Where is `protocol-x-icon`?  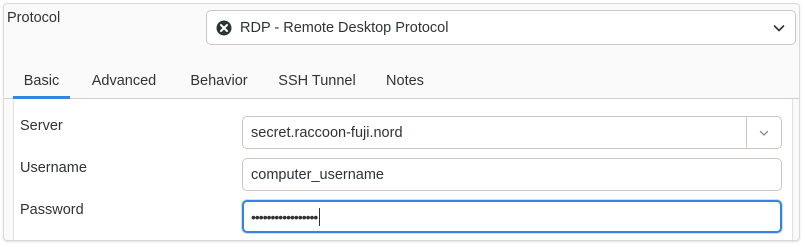
protocol-x-icon is located at coordinates (224, 28).